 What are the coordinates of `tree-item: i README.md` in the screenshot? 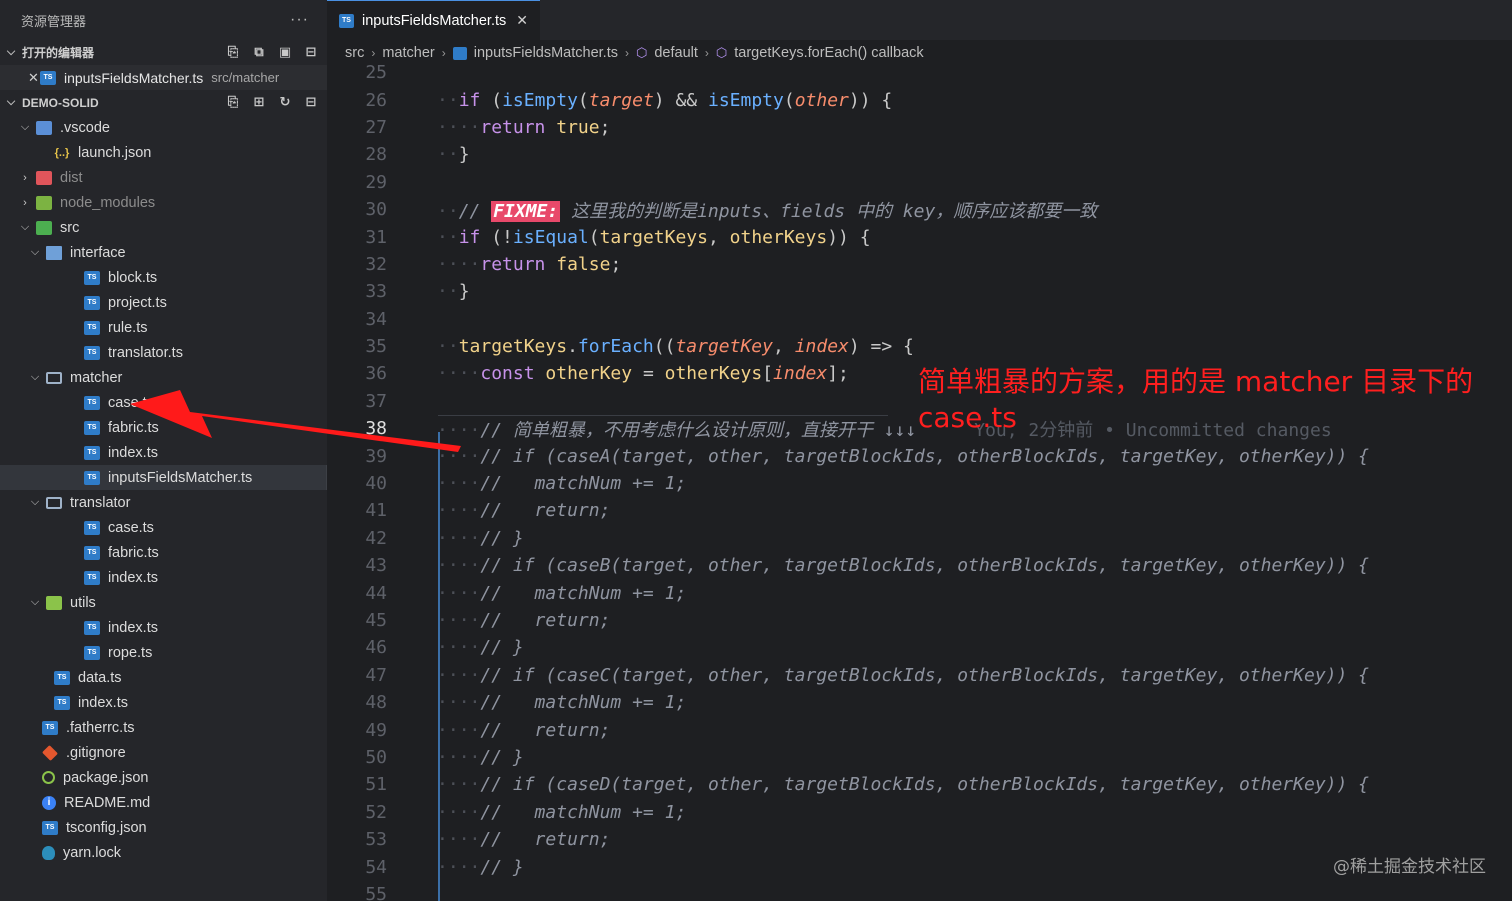 It's located at (163, 802).